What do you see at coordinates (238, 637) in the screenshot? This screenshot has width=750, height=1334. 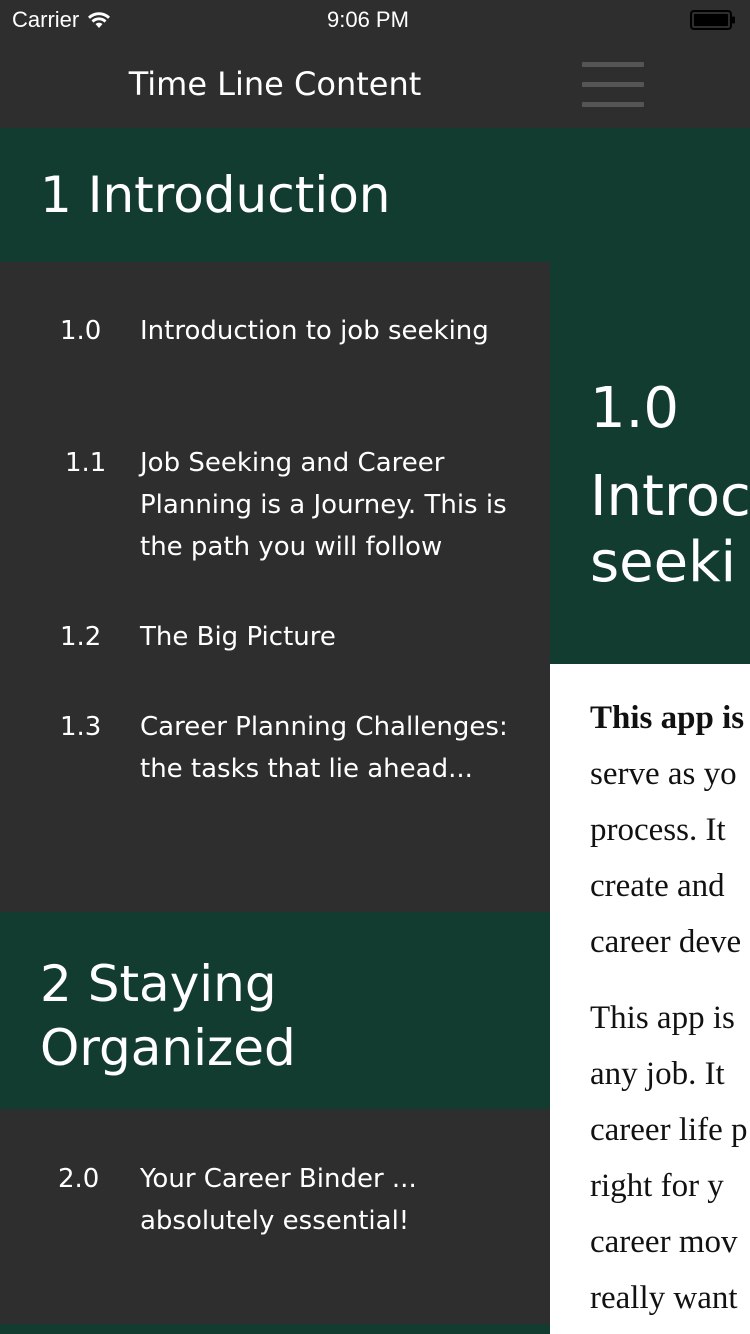 I see `item-title: The Big Picture` at bounding box center [238, 637].